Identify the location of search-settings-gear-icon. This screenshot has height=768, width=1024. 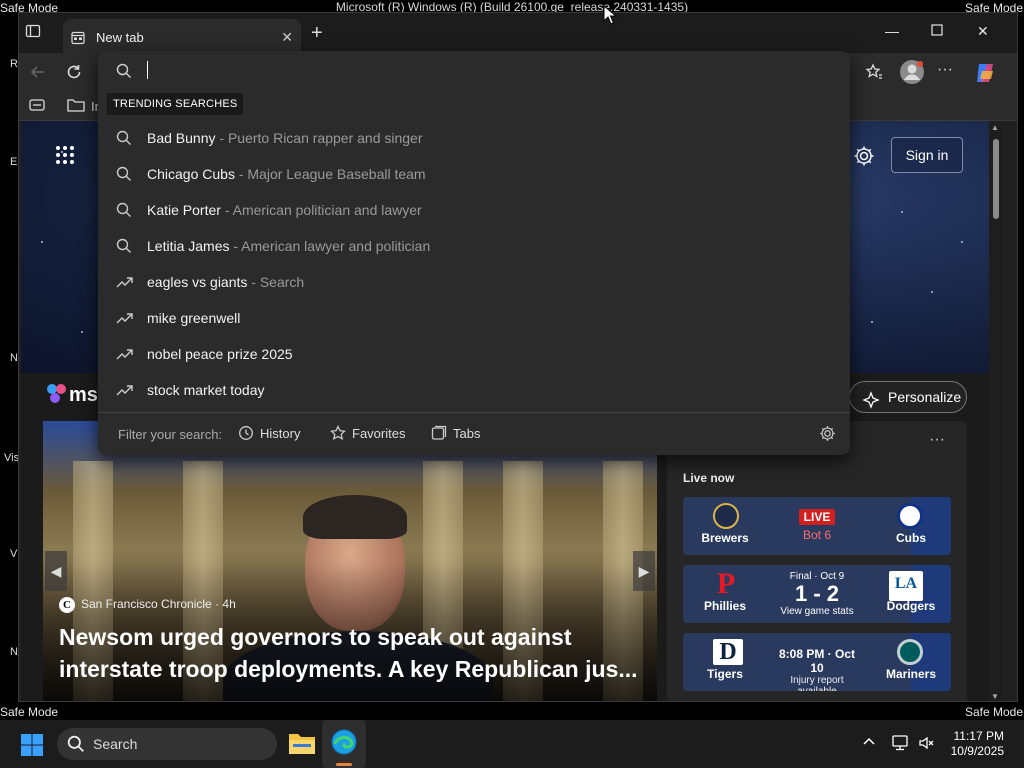
(827, 436).